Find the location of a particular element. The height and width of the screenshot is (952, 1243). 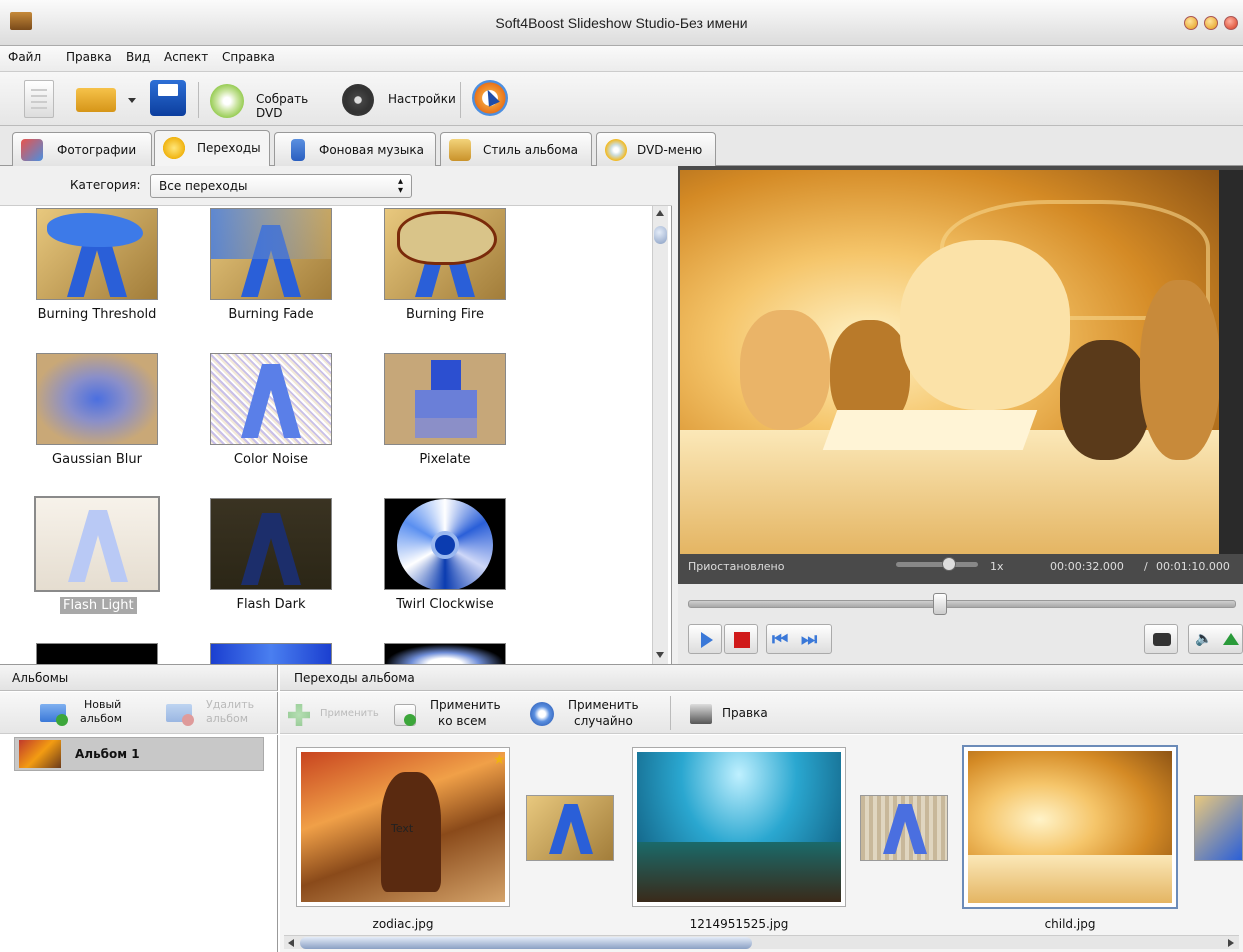

minimize-button is located at coordinates (1191, 23).